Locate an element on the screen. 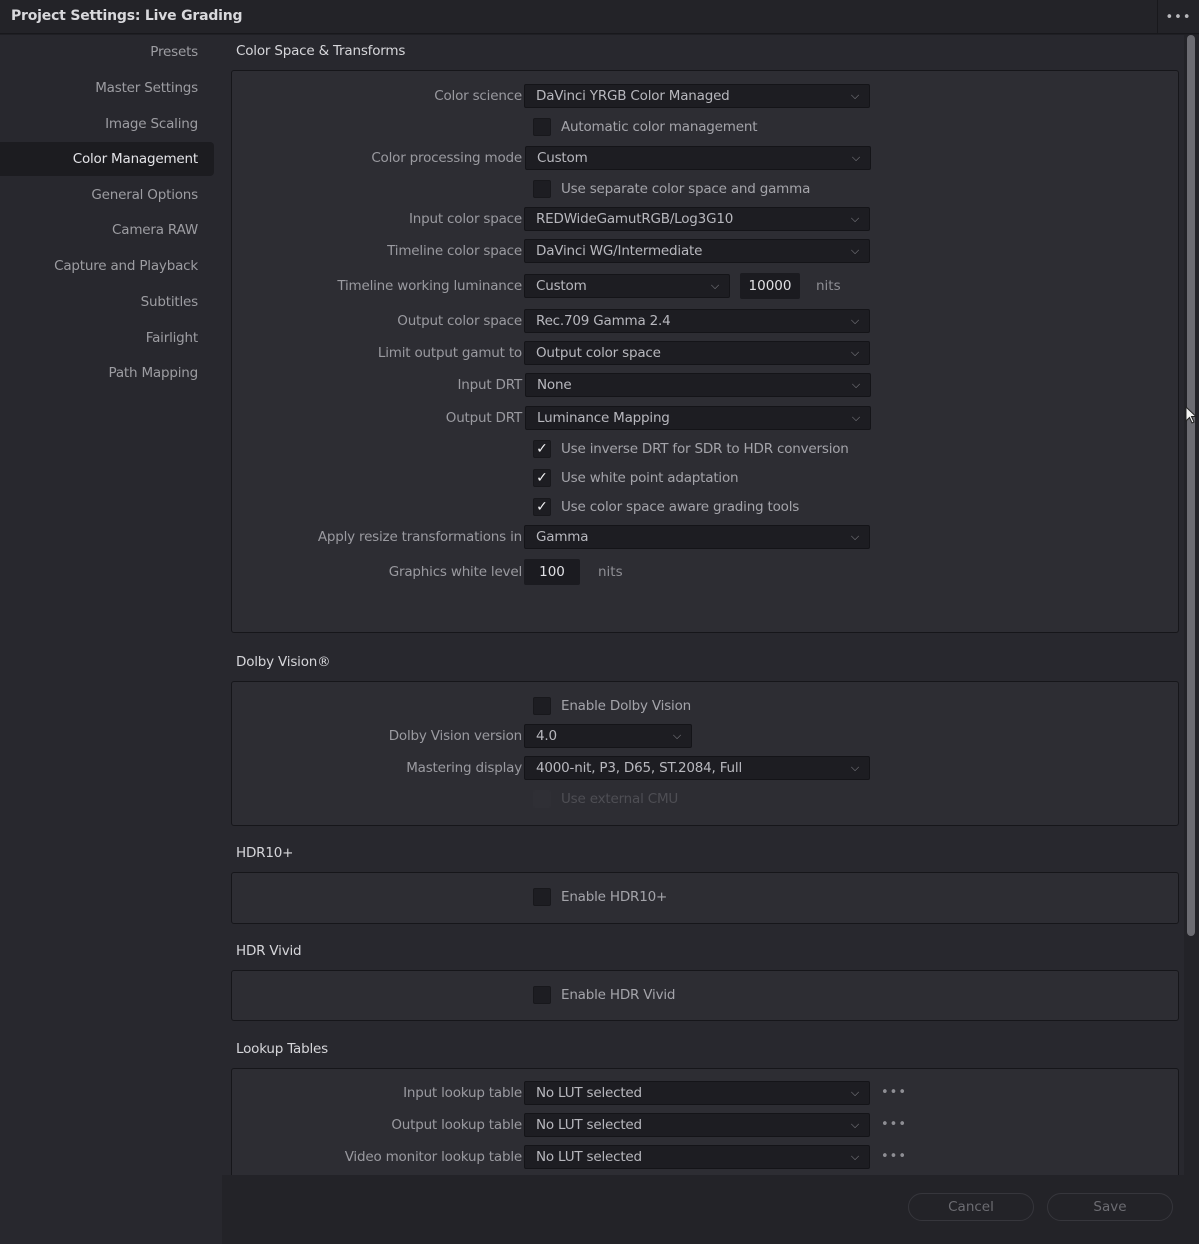  dolby-version-label: Dolby Vision version is located at coordinates (455, 736).